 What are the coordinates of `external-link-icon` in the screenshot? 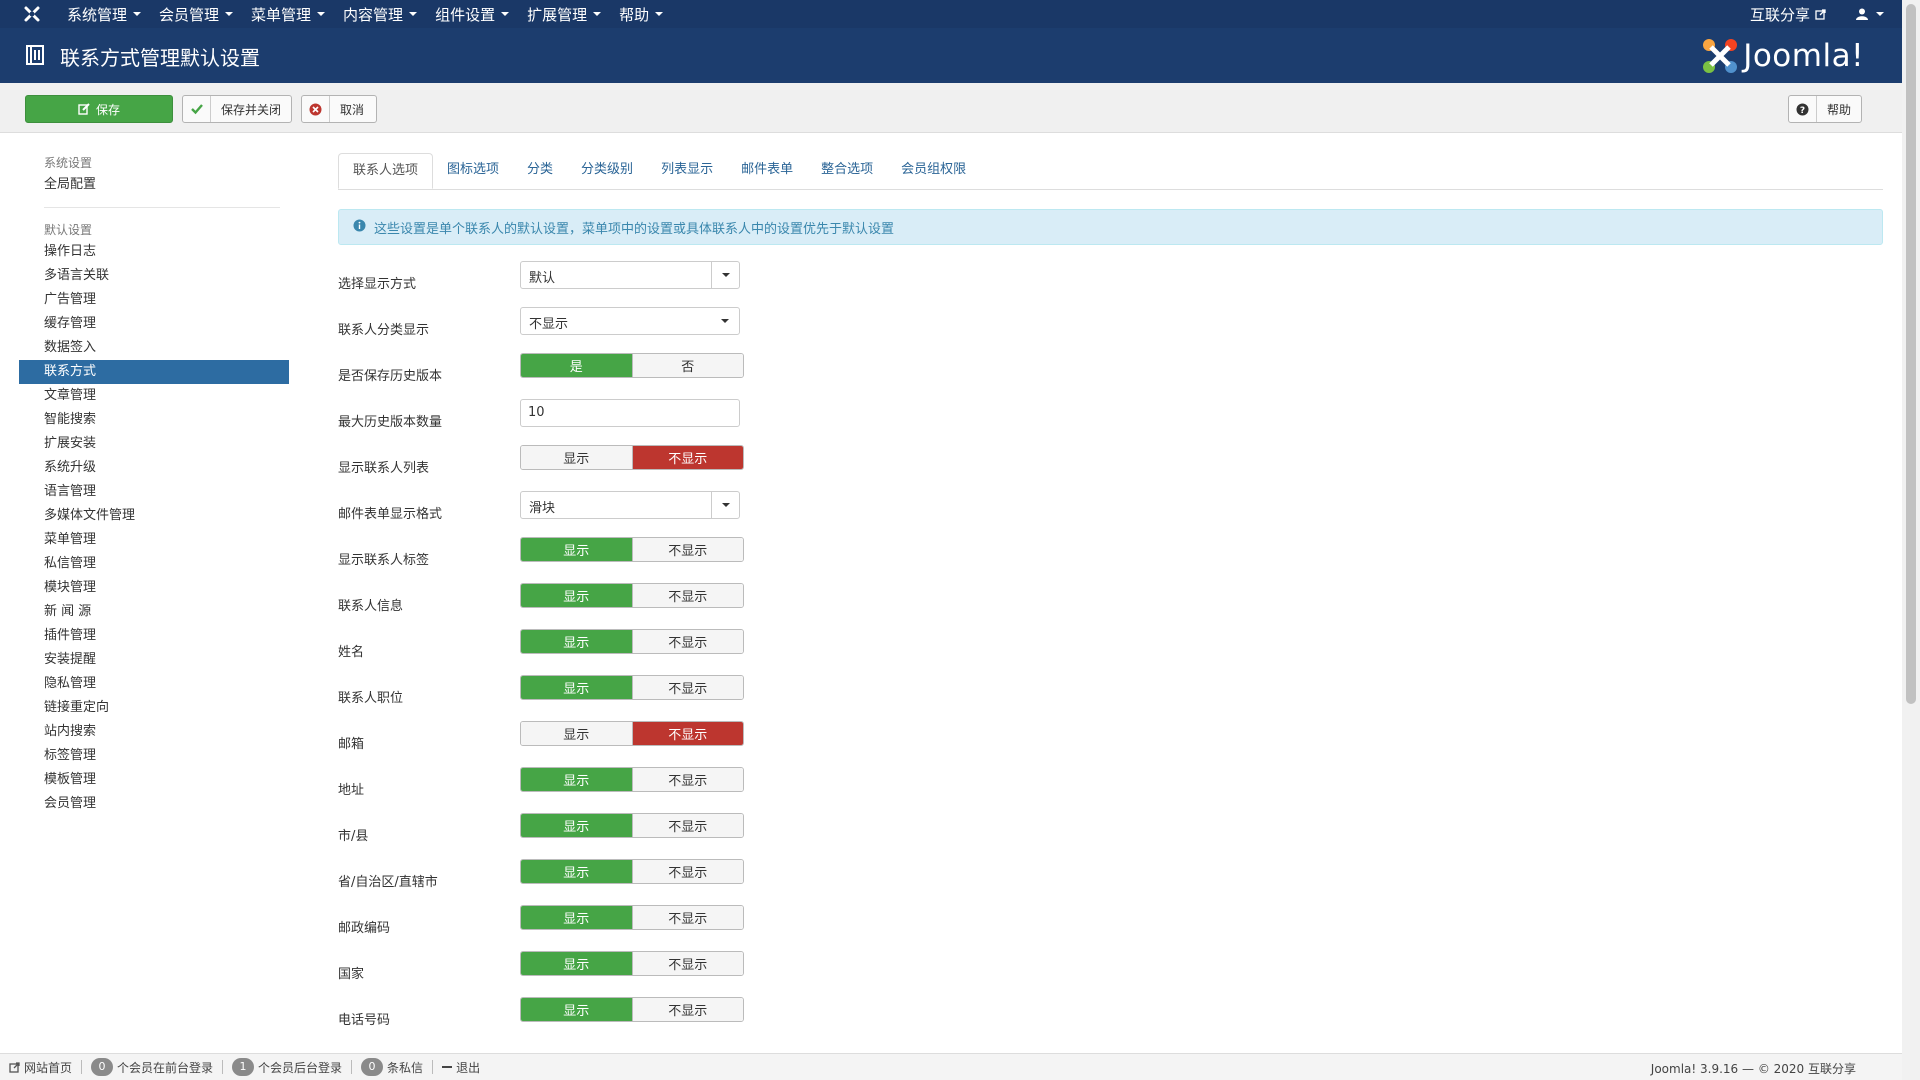 It's located at (1820, 14).